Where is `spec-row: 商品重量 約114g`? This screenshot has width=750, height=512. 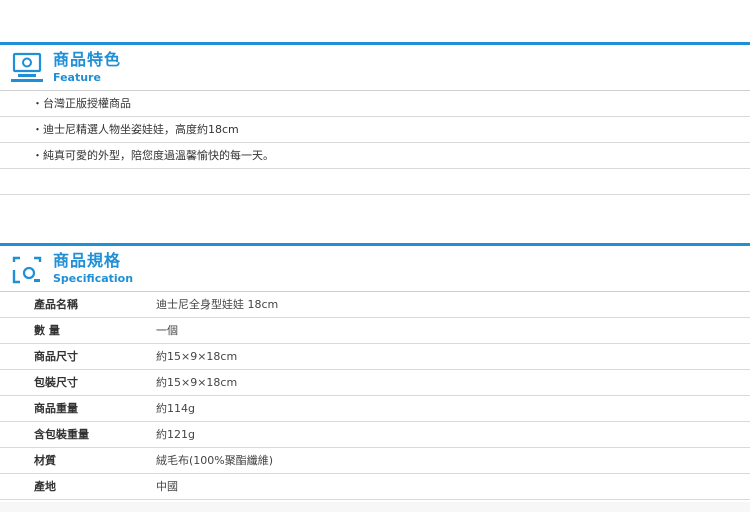 spec-row: 商品重量 約114g is located at coordinates (375, 408).